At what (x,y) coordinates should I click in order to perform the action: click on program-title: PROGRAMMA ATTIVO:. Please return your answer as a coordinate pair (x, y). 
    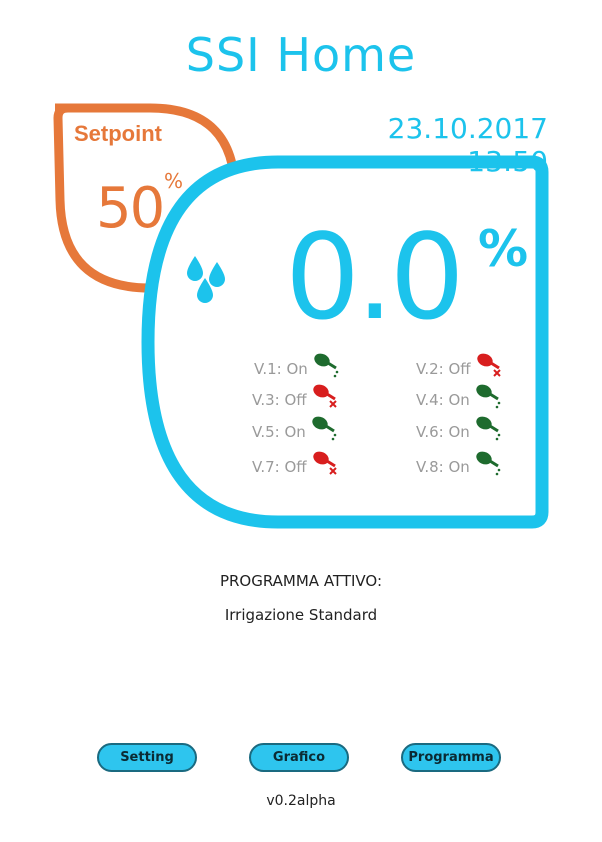
    Looking at the image, I should click on (301, 581).